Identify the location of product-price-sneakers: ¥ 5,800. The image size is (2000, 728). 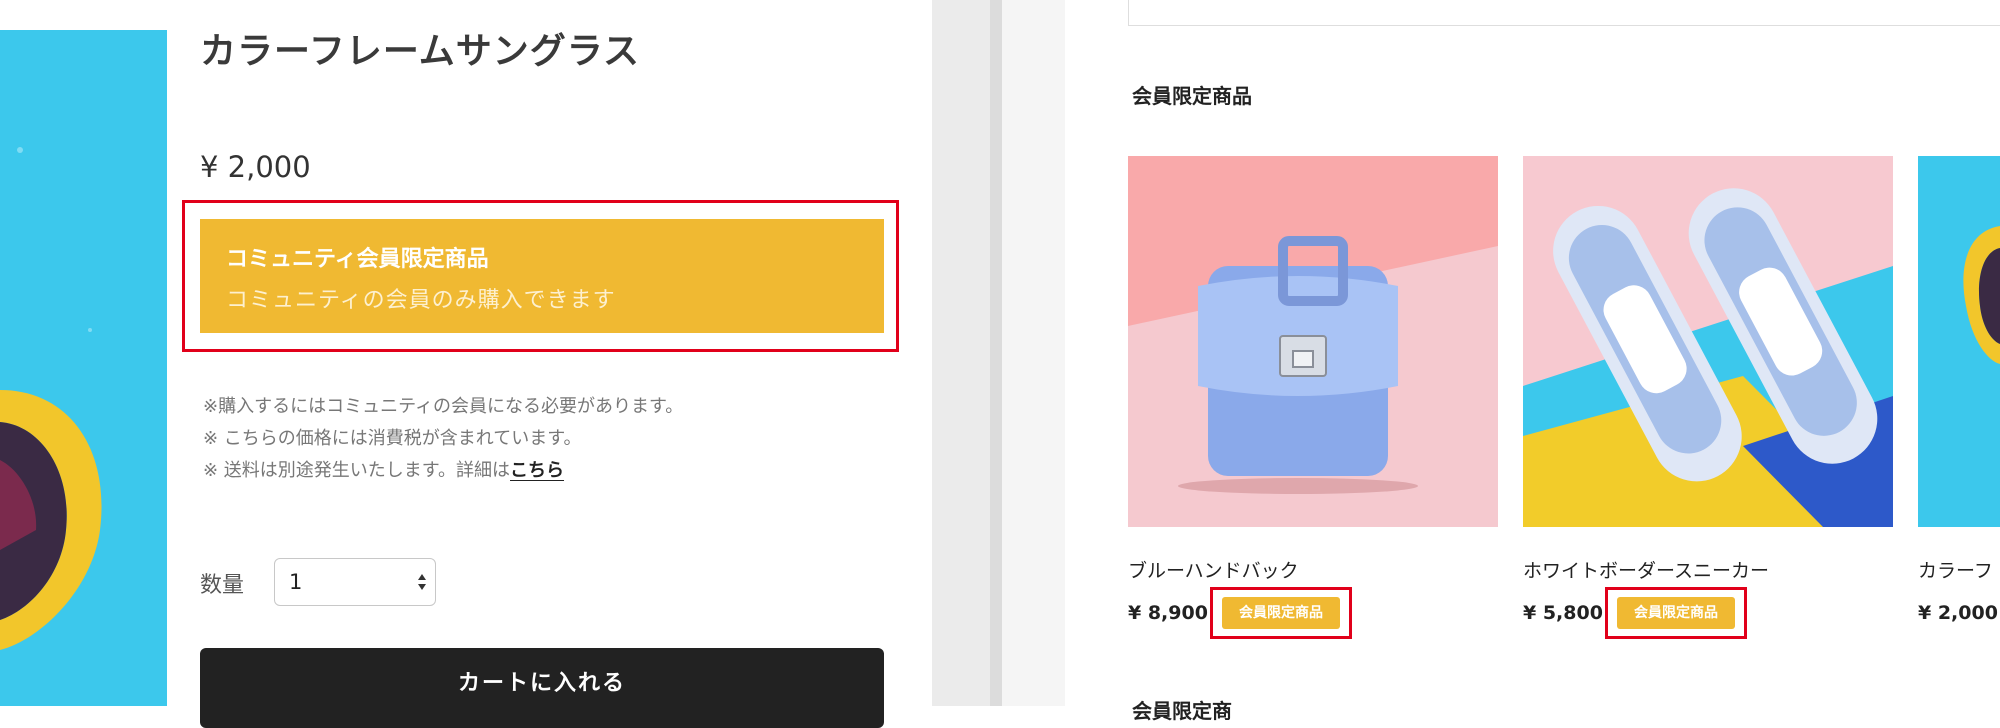
(1563, 613).